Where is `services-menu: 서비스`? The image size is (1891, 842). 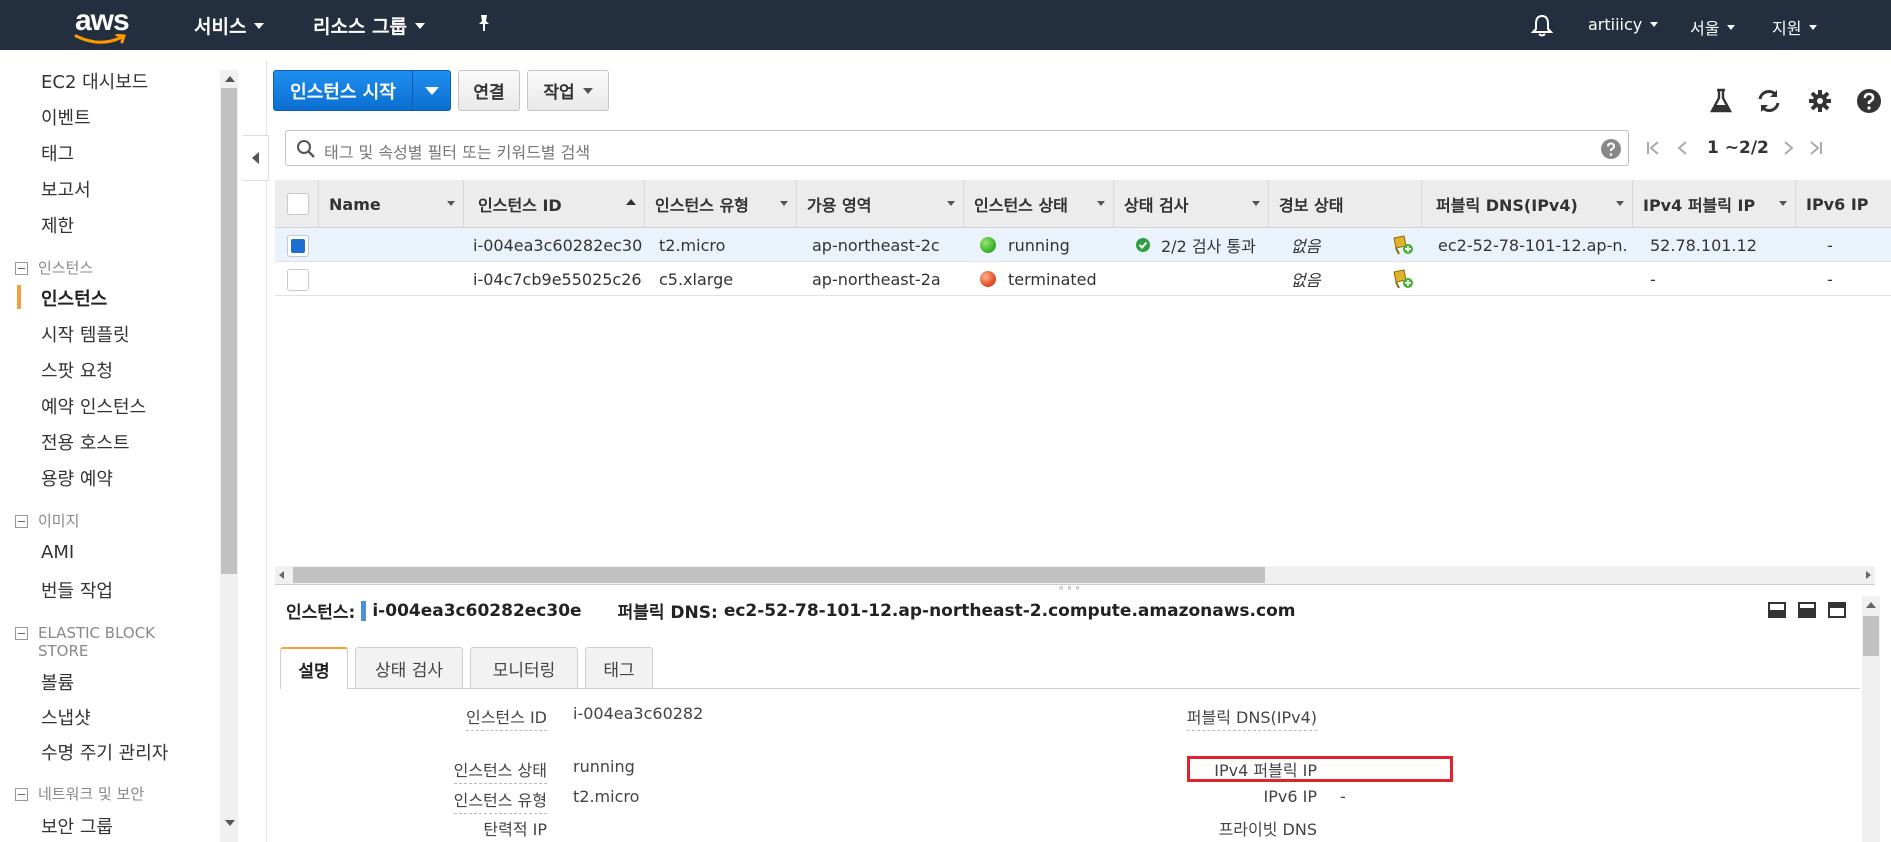 services-menu: 서비스 is located at coordinates (229, 25).